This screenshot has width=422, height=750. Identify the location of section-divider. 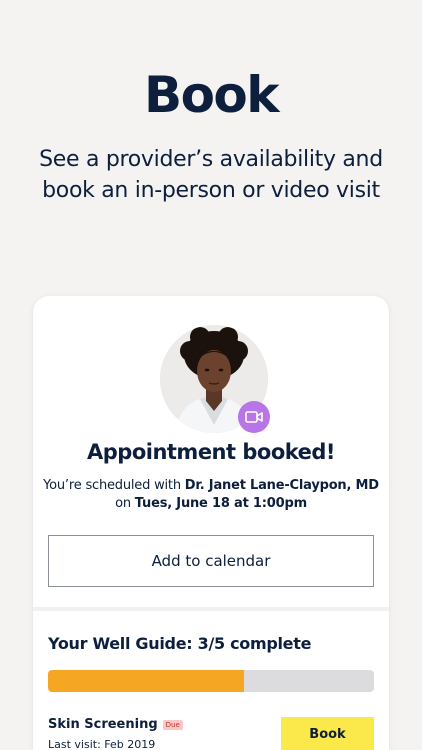
(211, 609).